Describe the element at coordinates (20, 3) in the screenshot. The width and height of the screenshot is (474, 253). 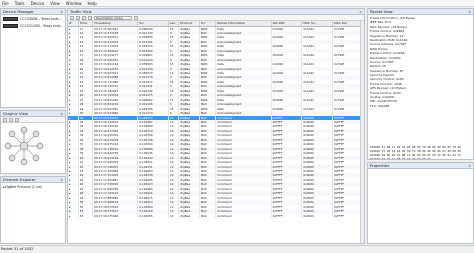
I see `menu-tools: Tools` at that location.